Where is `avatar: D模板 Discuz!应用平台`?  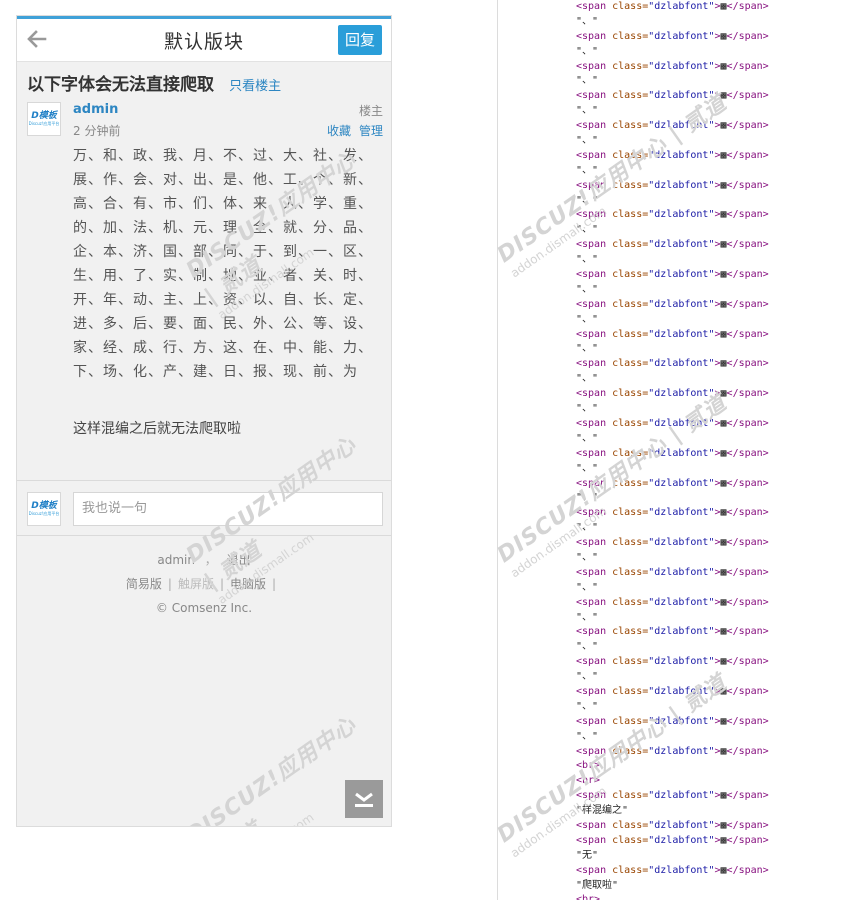
avatar: D模板 Discuz!应用平台 is located at coordinates (44, 119).